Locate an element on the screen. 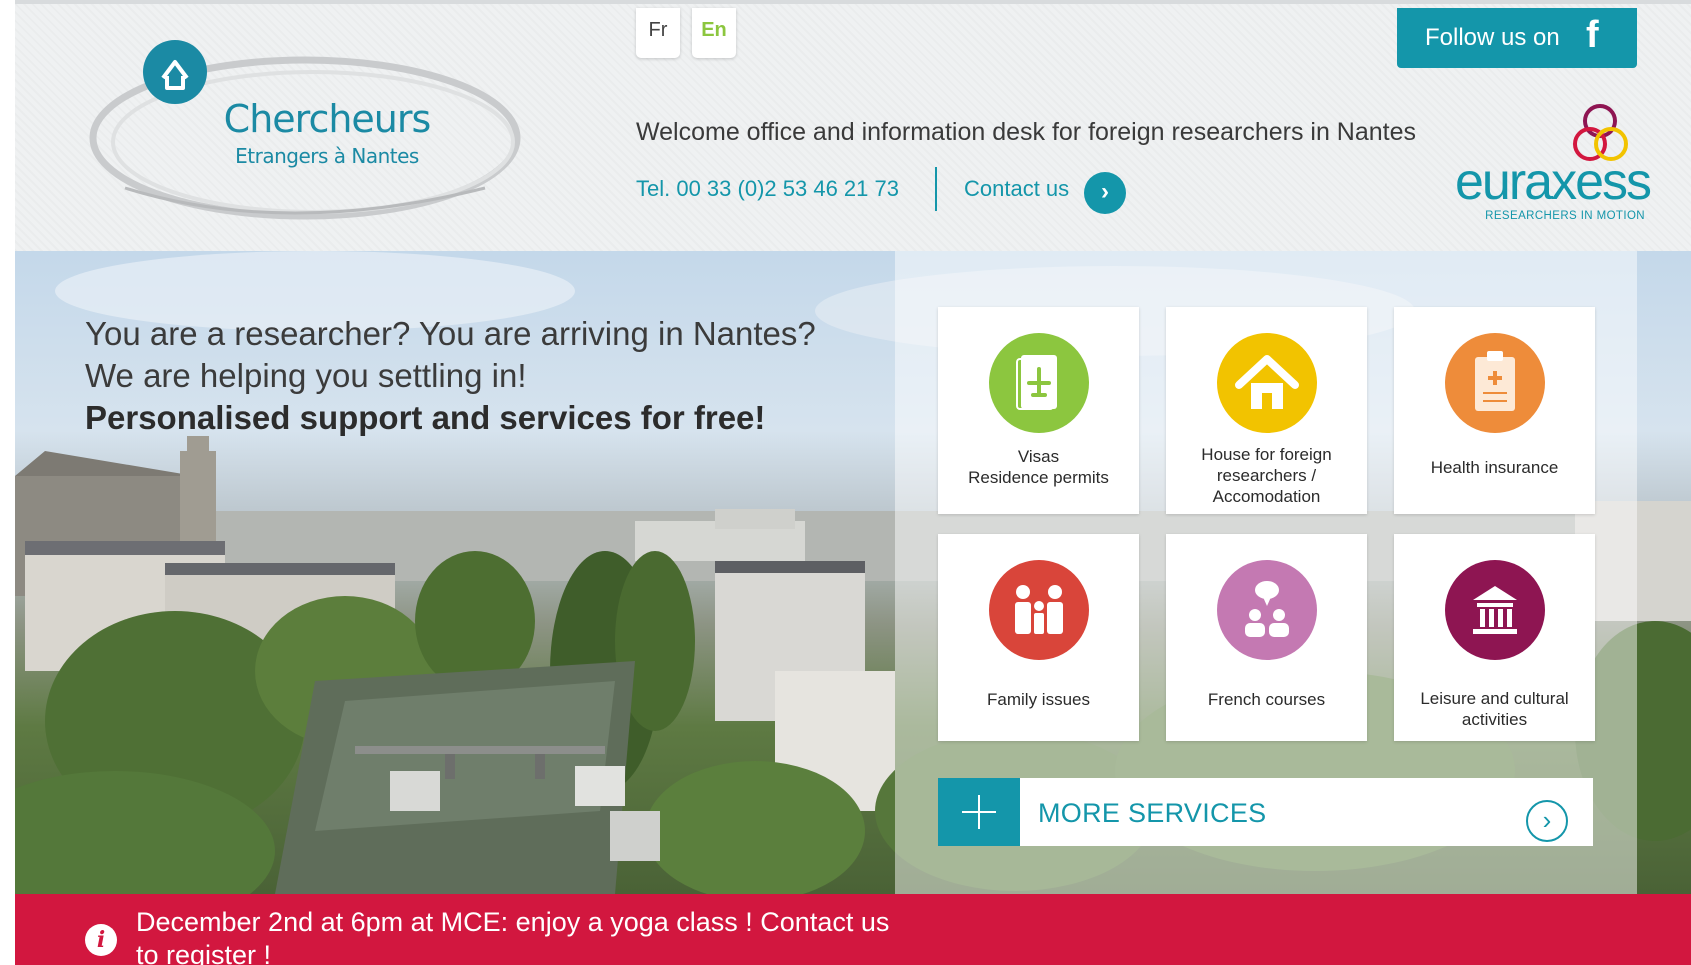 The width and height of the screenshot is (1691, 965). more-services-button: MORE SERVICES › is located at coordinates (1265, 812).